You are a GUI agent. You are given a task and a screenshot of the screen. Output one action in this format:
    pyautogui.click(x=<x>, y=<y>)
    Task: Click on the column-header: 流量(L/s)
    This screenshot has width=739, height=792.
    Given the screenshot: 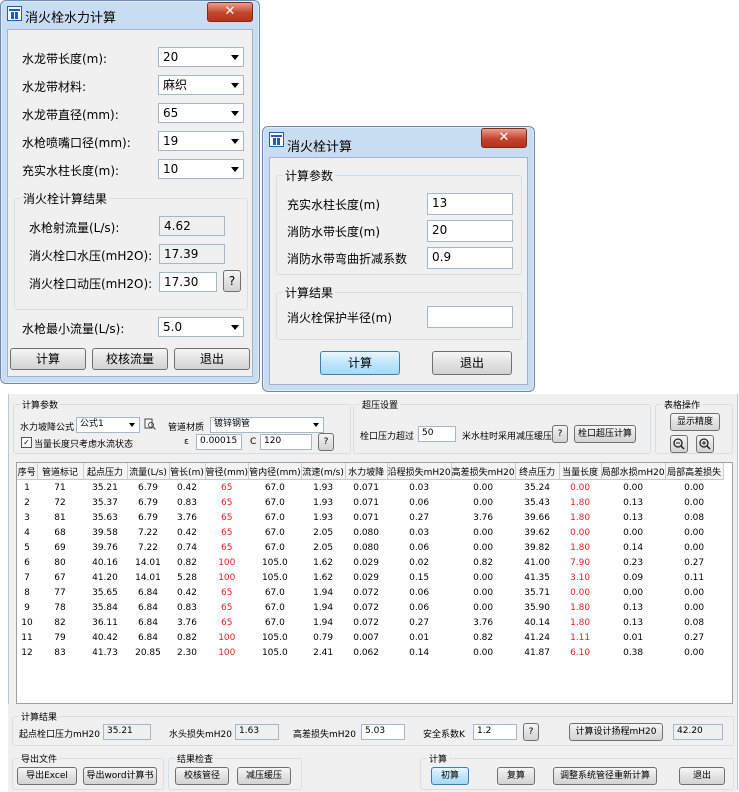 What is the action you would take?
    pyautogui.click(x=148, y=471)
    